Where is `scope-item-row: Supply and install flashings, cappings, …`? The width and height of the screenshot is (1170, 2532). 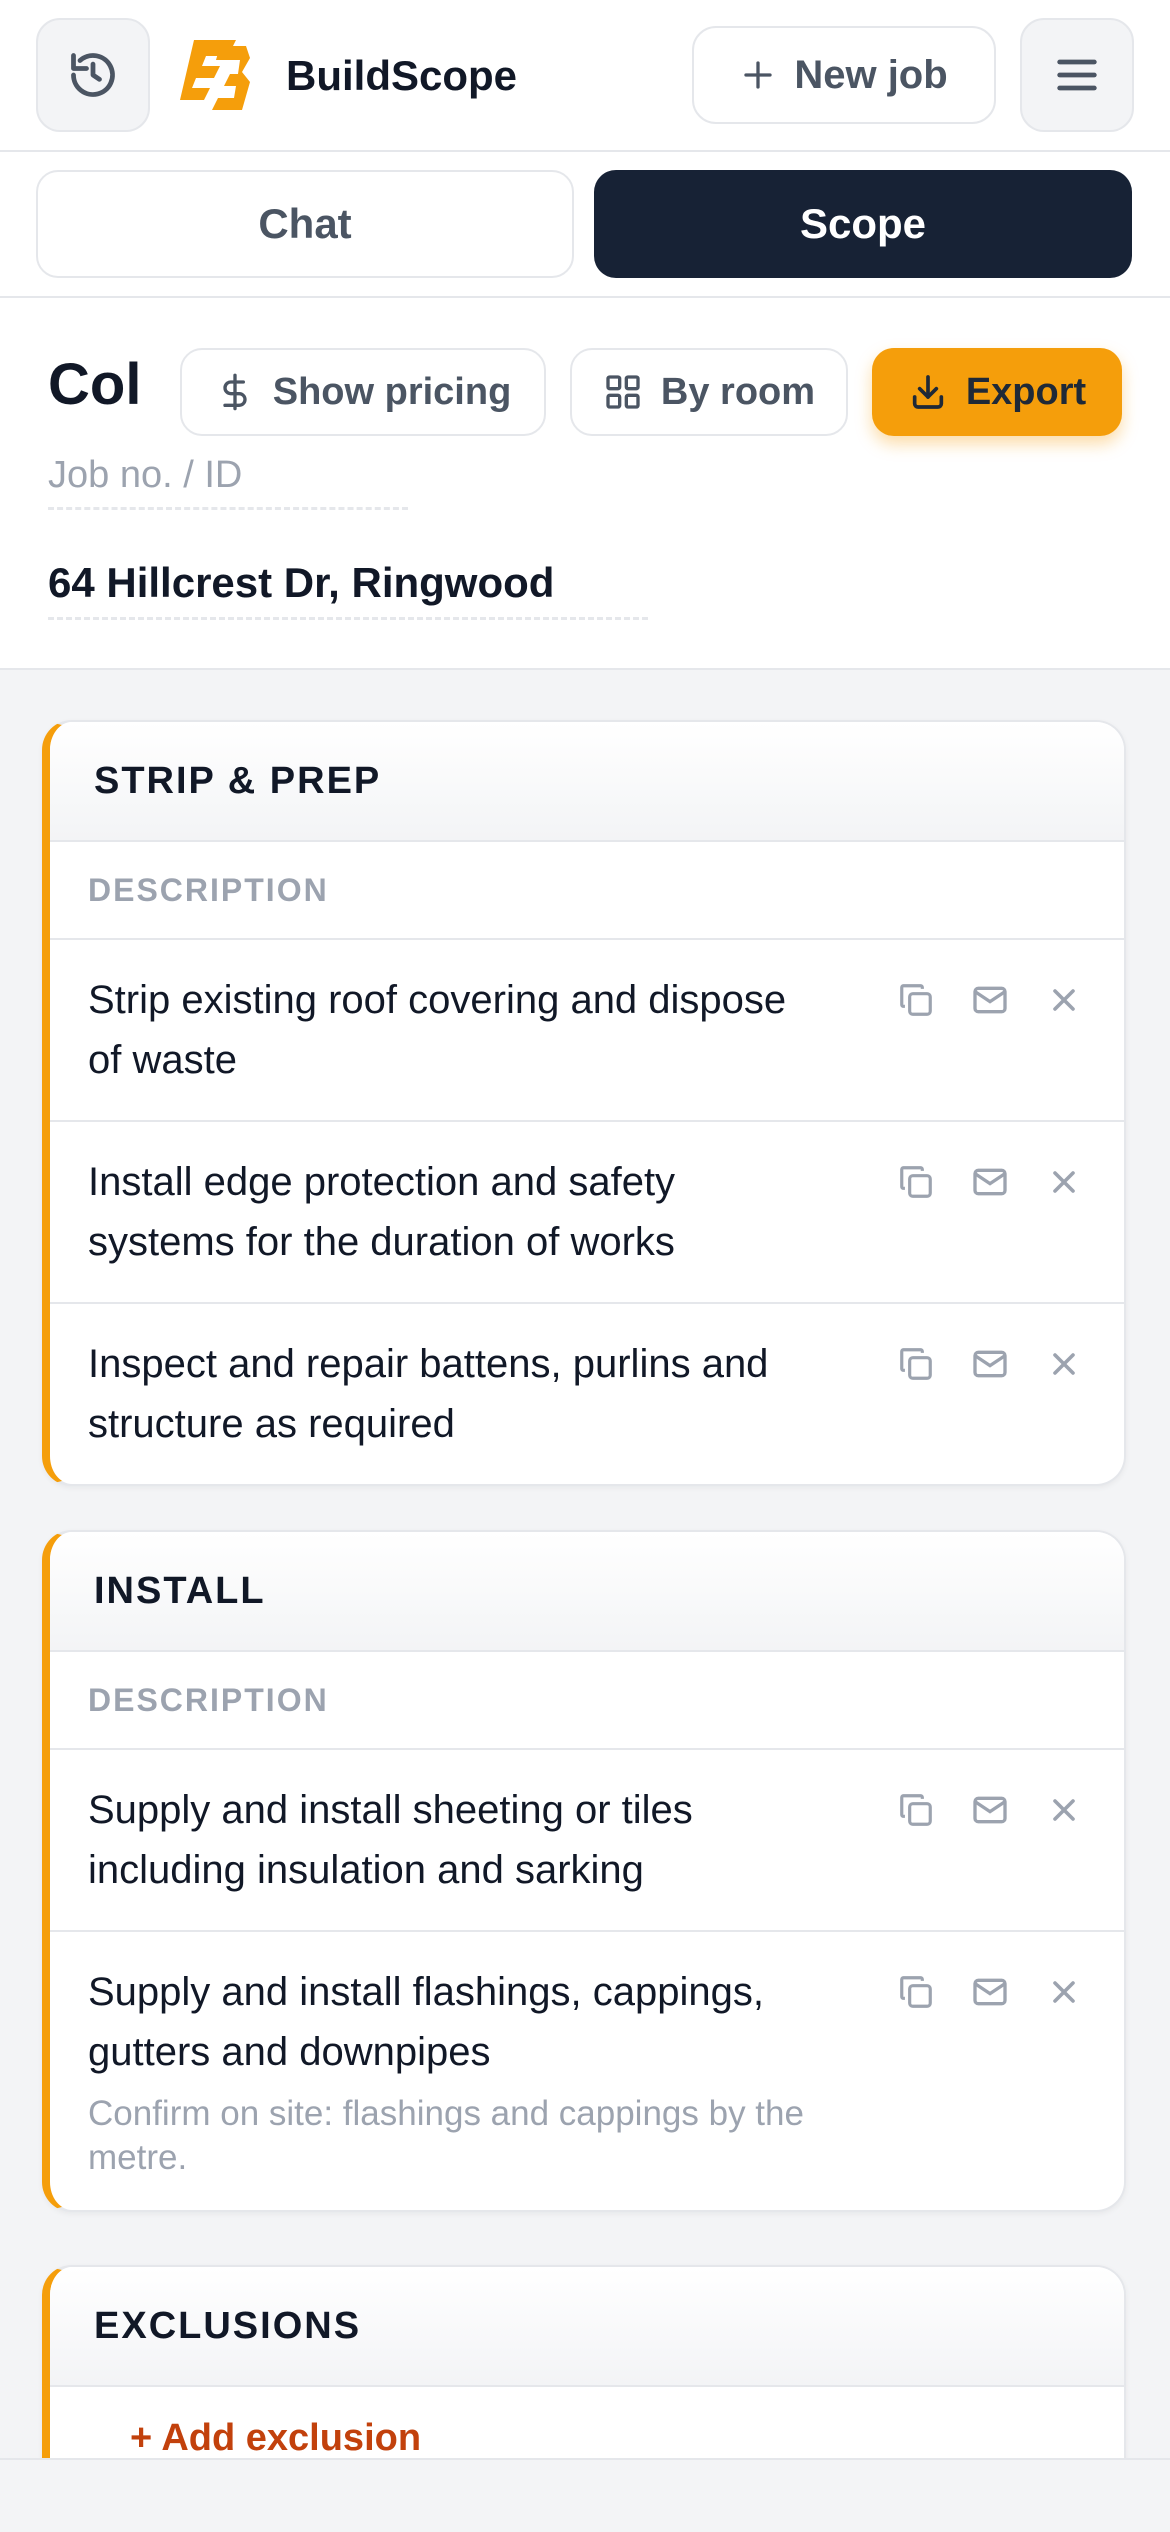 scope-item-row: Supply and install flashings, cappings, … is located at coordinates (587, 2071).